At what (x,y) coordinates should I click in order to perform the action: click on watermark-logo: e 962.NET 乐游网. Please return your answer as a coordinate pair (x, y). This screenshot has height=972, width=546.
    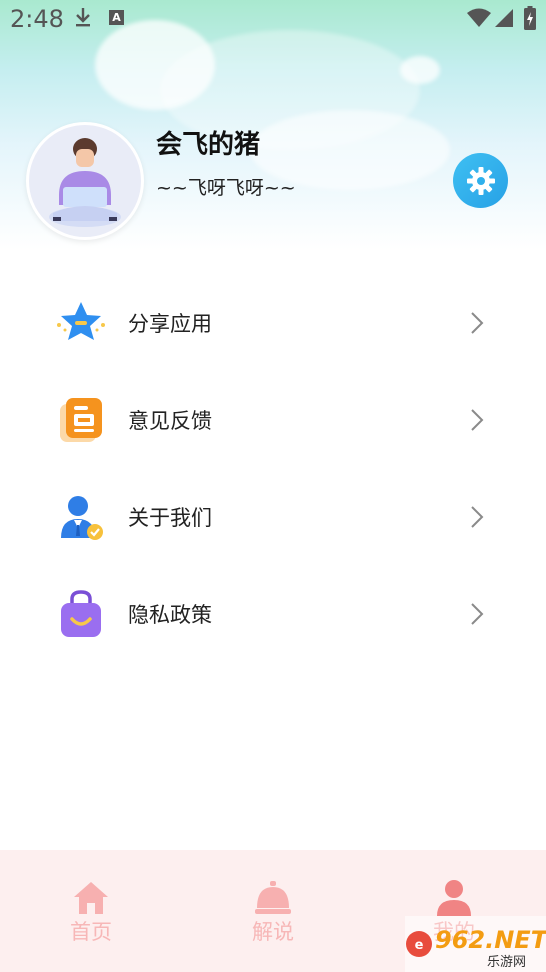
    Looking at the image, I should click on (475, 944).